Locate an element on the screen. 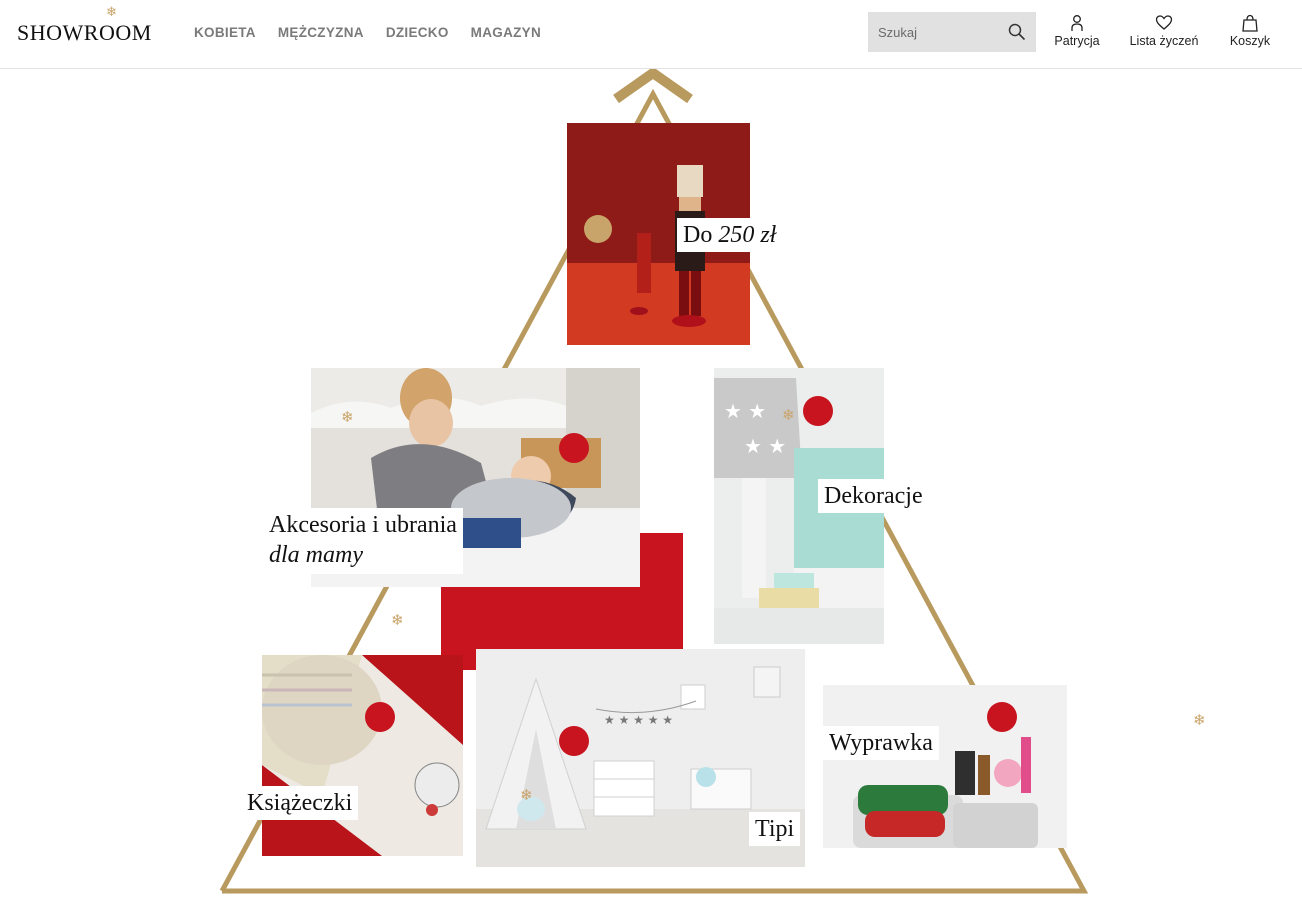 The width and height of the screenshot is (1302, 913). label-tipi: Tipi is located at coordinates (775, 829).